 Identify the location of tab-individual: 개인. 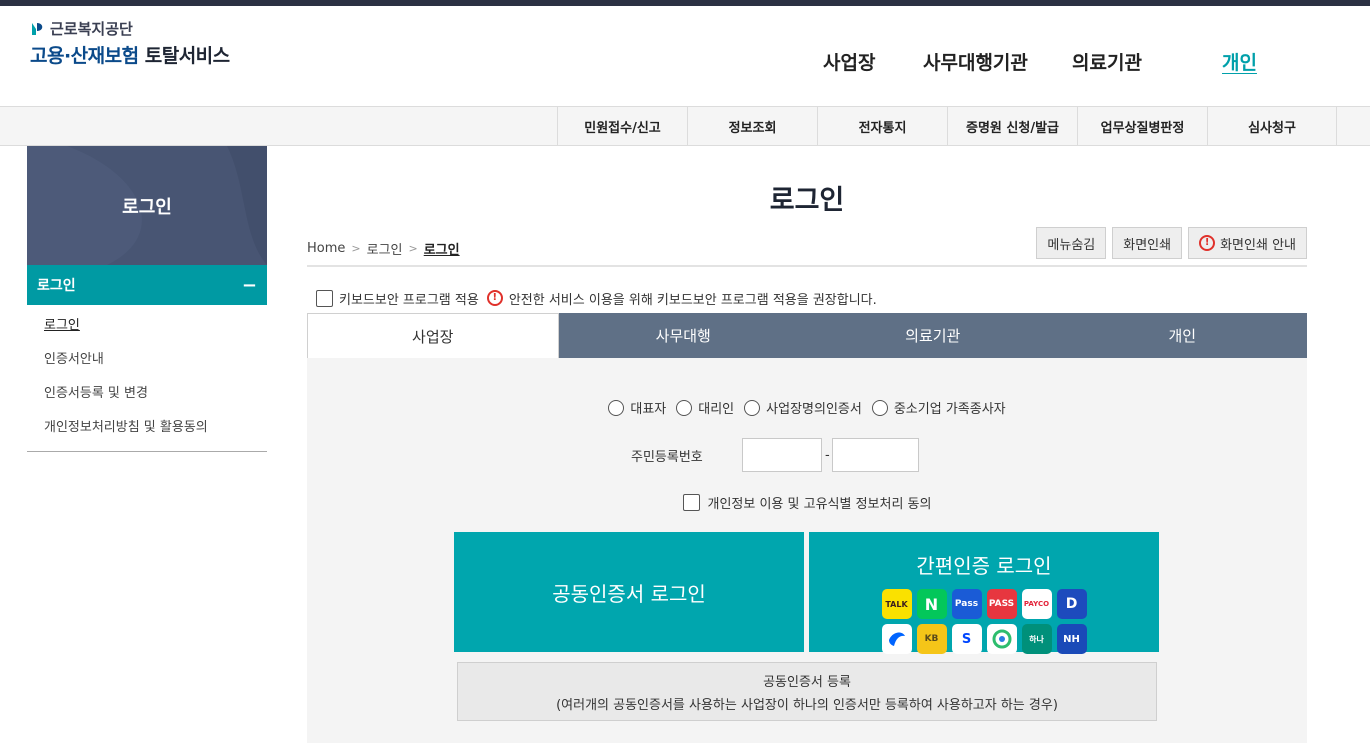
(1182, 335).